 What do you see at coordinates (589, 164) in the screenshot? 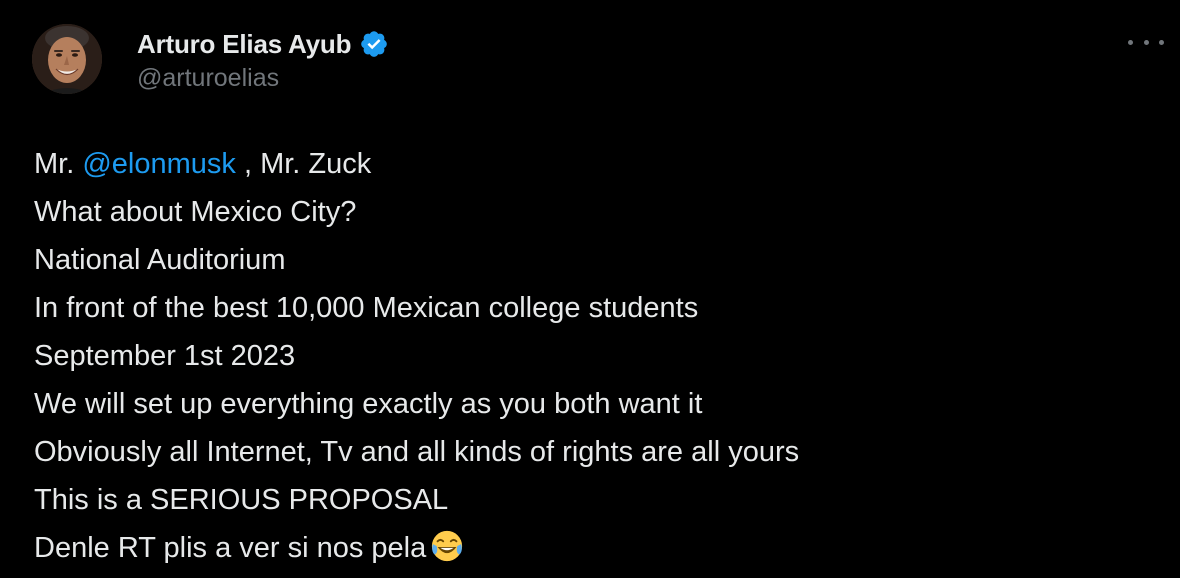
I see `tweet-line: Mr. @elonmusk , Mr. Zuck` at bounding box center [589, 164].